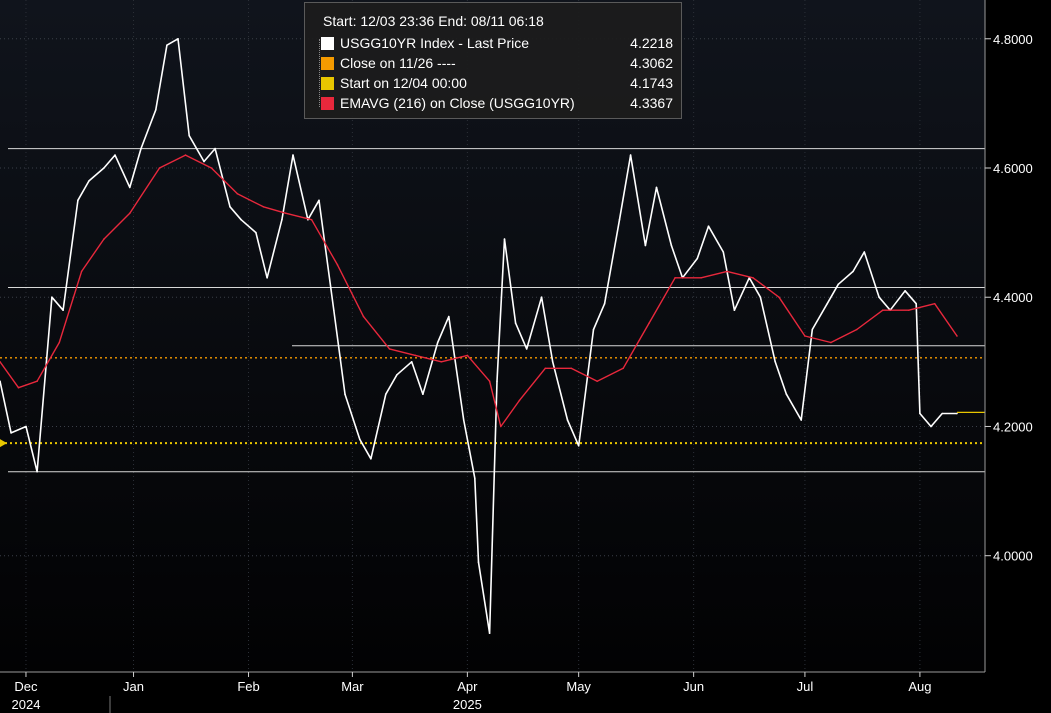  I want to click on legend-value: 4.2218, so click(651, 43).